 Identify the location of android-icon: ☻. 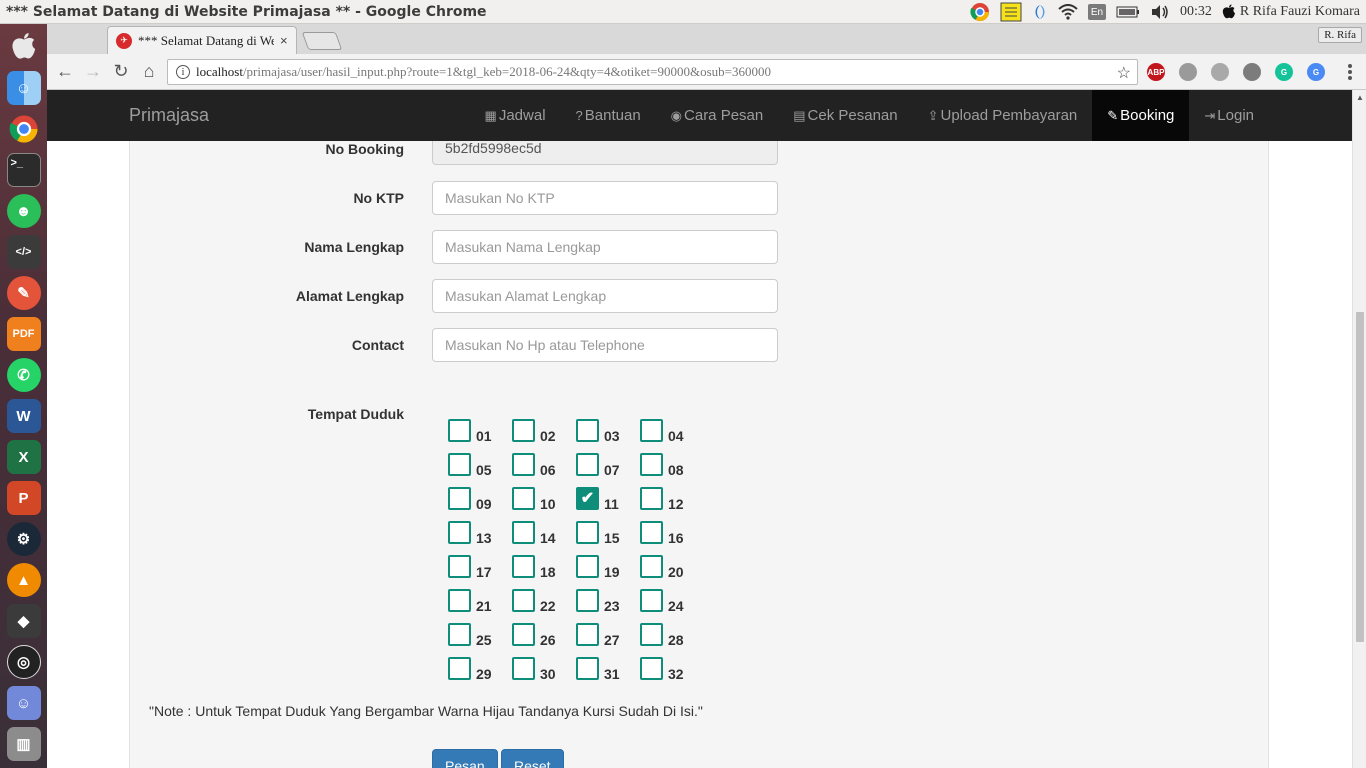
(23, 211).